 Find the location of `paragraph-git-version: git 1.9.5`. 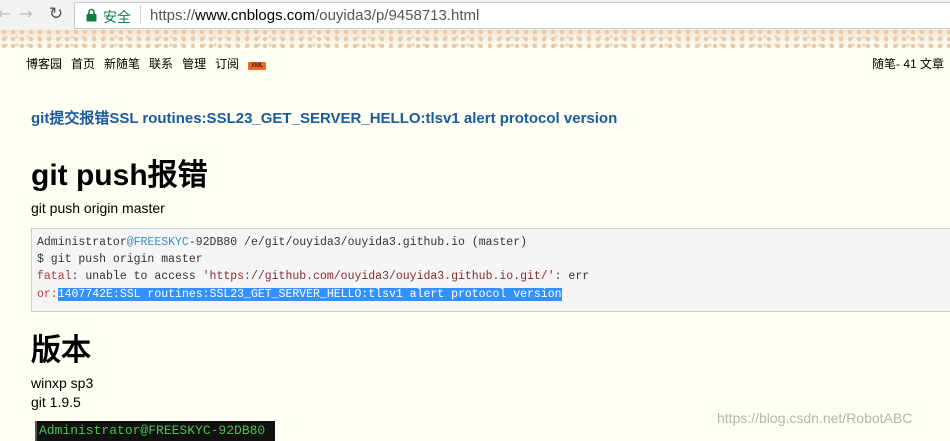

paragraph-git-version: git 1.9.5 is located at coordinates (56, 402).